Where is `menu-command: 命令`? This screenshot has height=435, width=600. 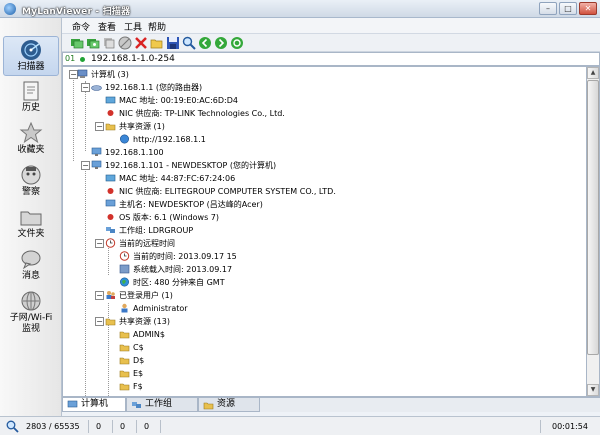
menu-command: 命令 is located at coordinates (81, 26).